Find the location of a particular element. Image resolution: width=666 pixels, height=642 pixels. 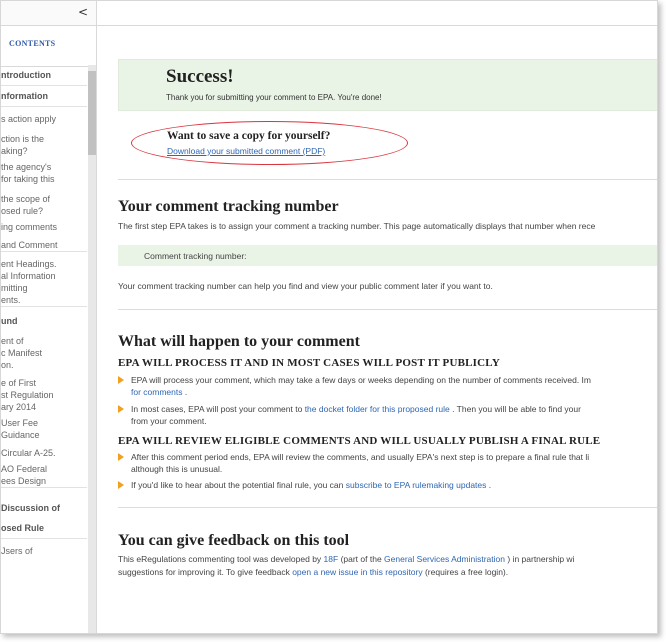

tracking-number-box: Comment tracking number: is located at coordinates (387, 255).